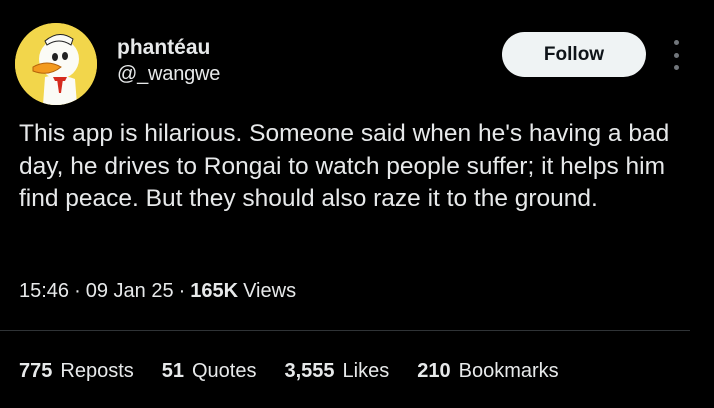  What do you see at coordinates (130, 291) in the screenshot?
I see `tweet-date: 09 Jan 25` at bounding box center [130, 291].